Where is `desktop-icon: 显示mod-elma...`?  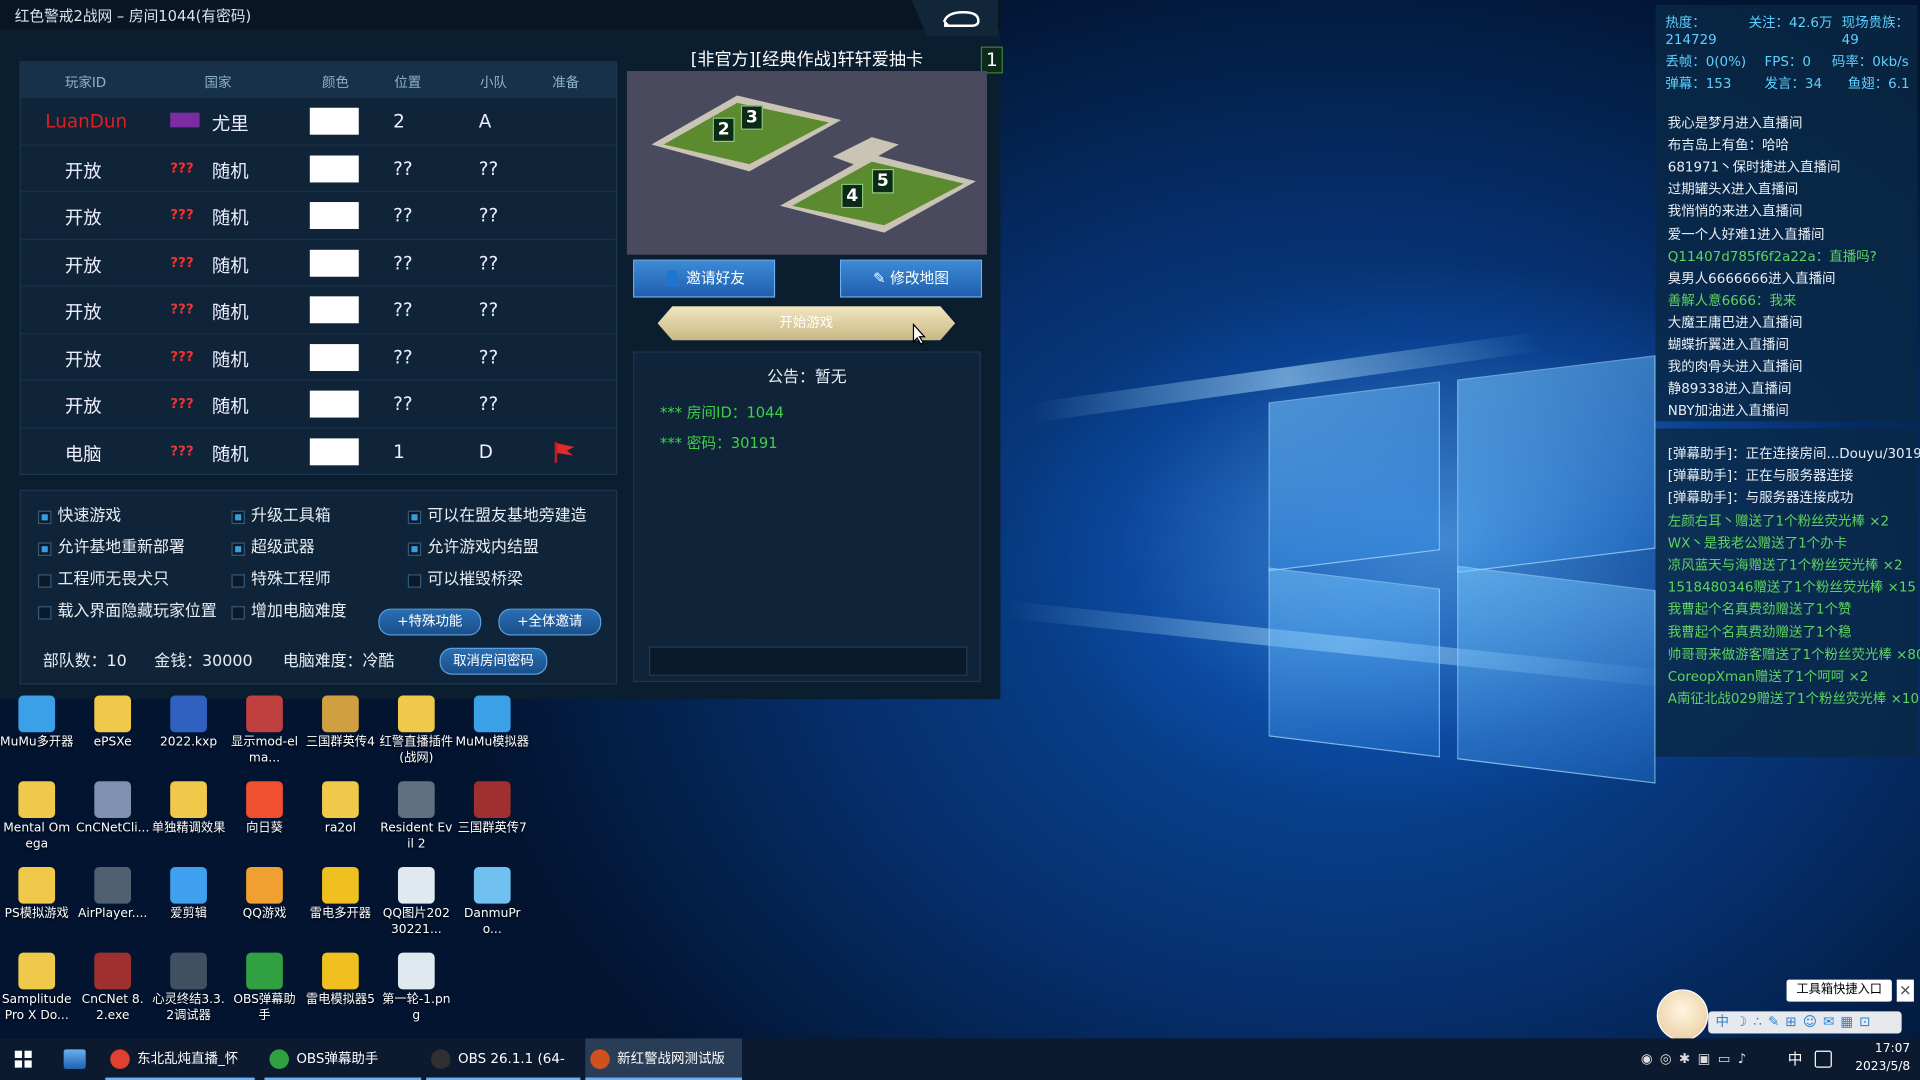
desktop-icon: 显示mod-elma... is located at coordinates (264, 731).